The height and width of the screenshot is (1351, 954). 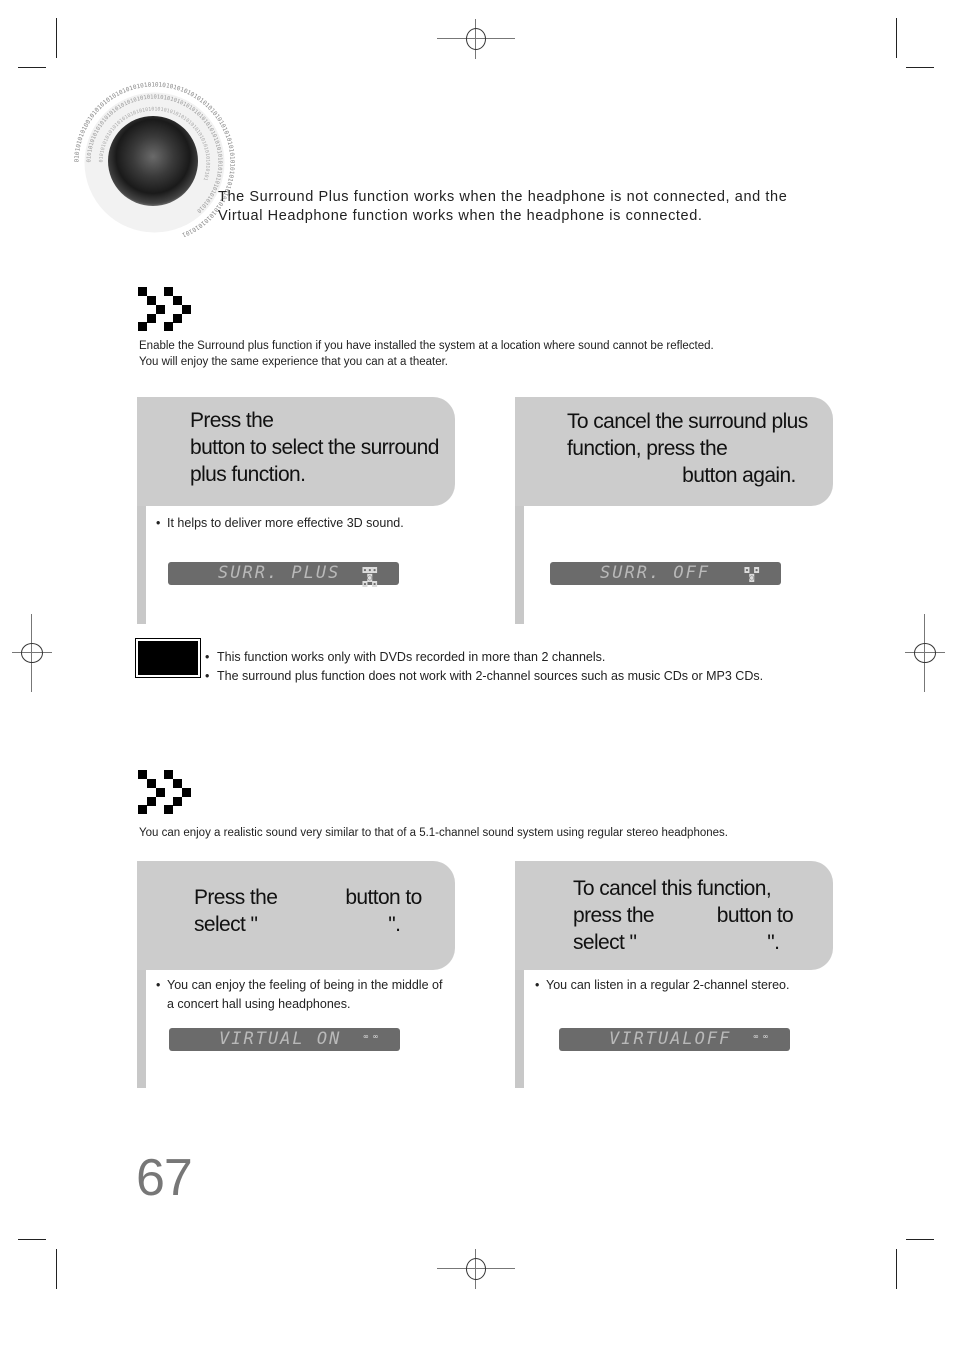 I want to click on lcd-display: SURR. PLUS ◘◘◘ ◙ ◘ ◘, so click(x=283, y=575).